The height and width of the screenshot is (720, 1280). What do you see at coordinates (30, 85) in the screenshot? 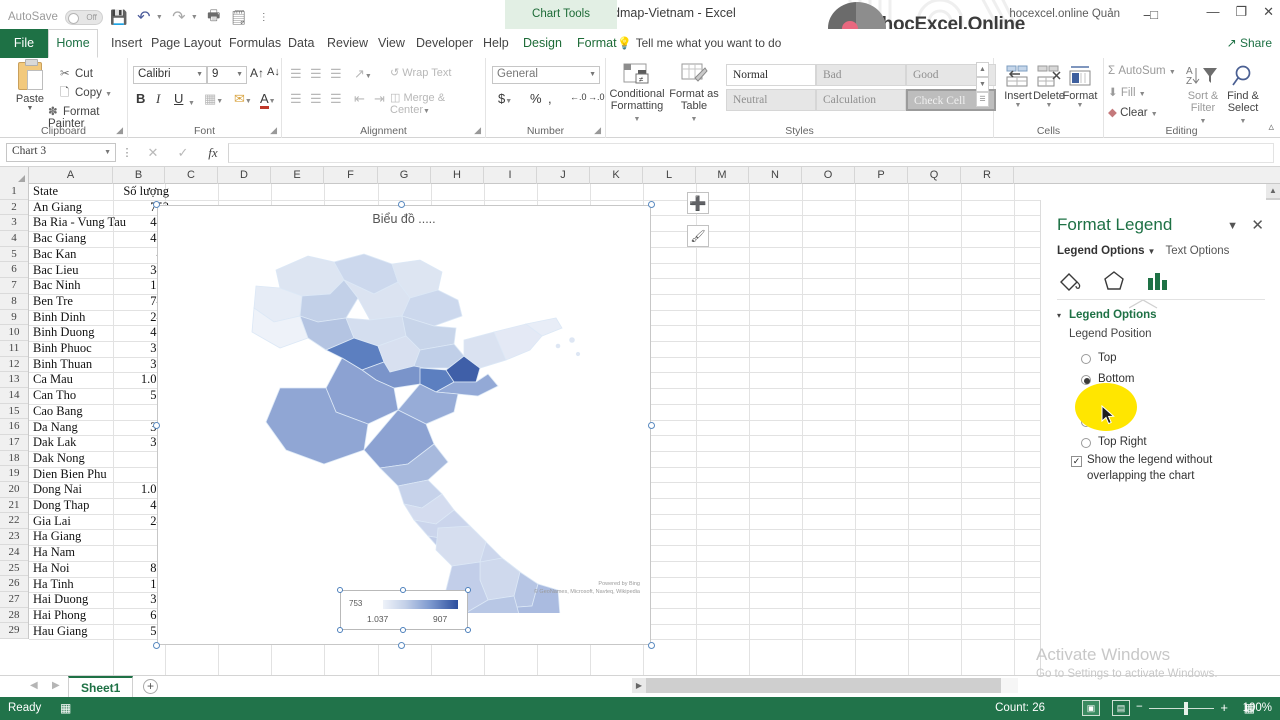
I see `paste-button: Paste ▼` at bounding box center [30, 85].